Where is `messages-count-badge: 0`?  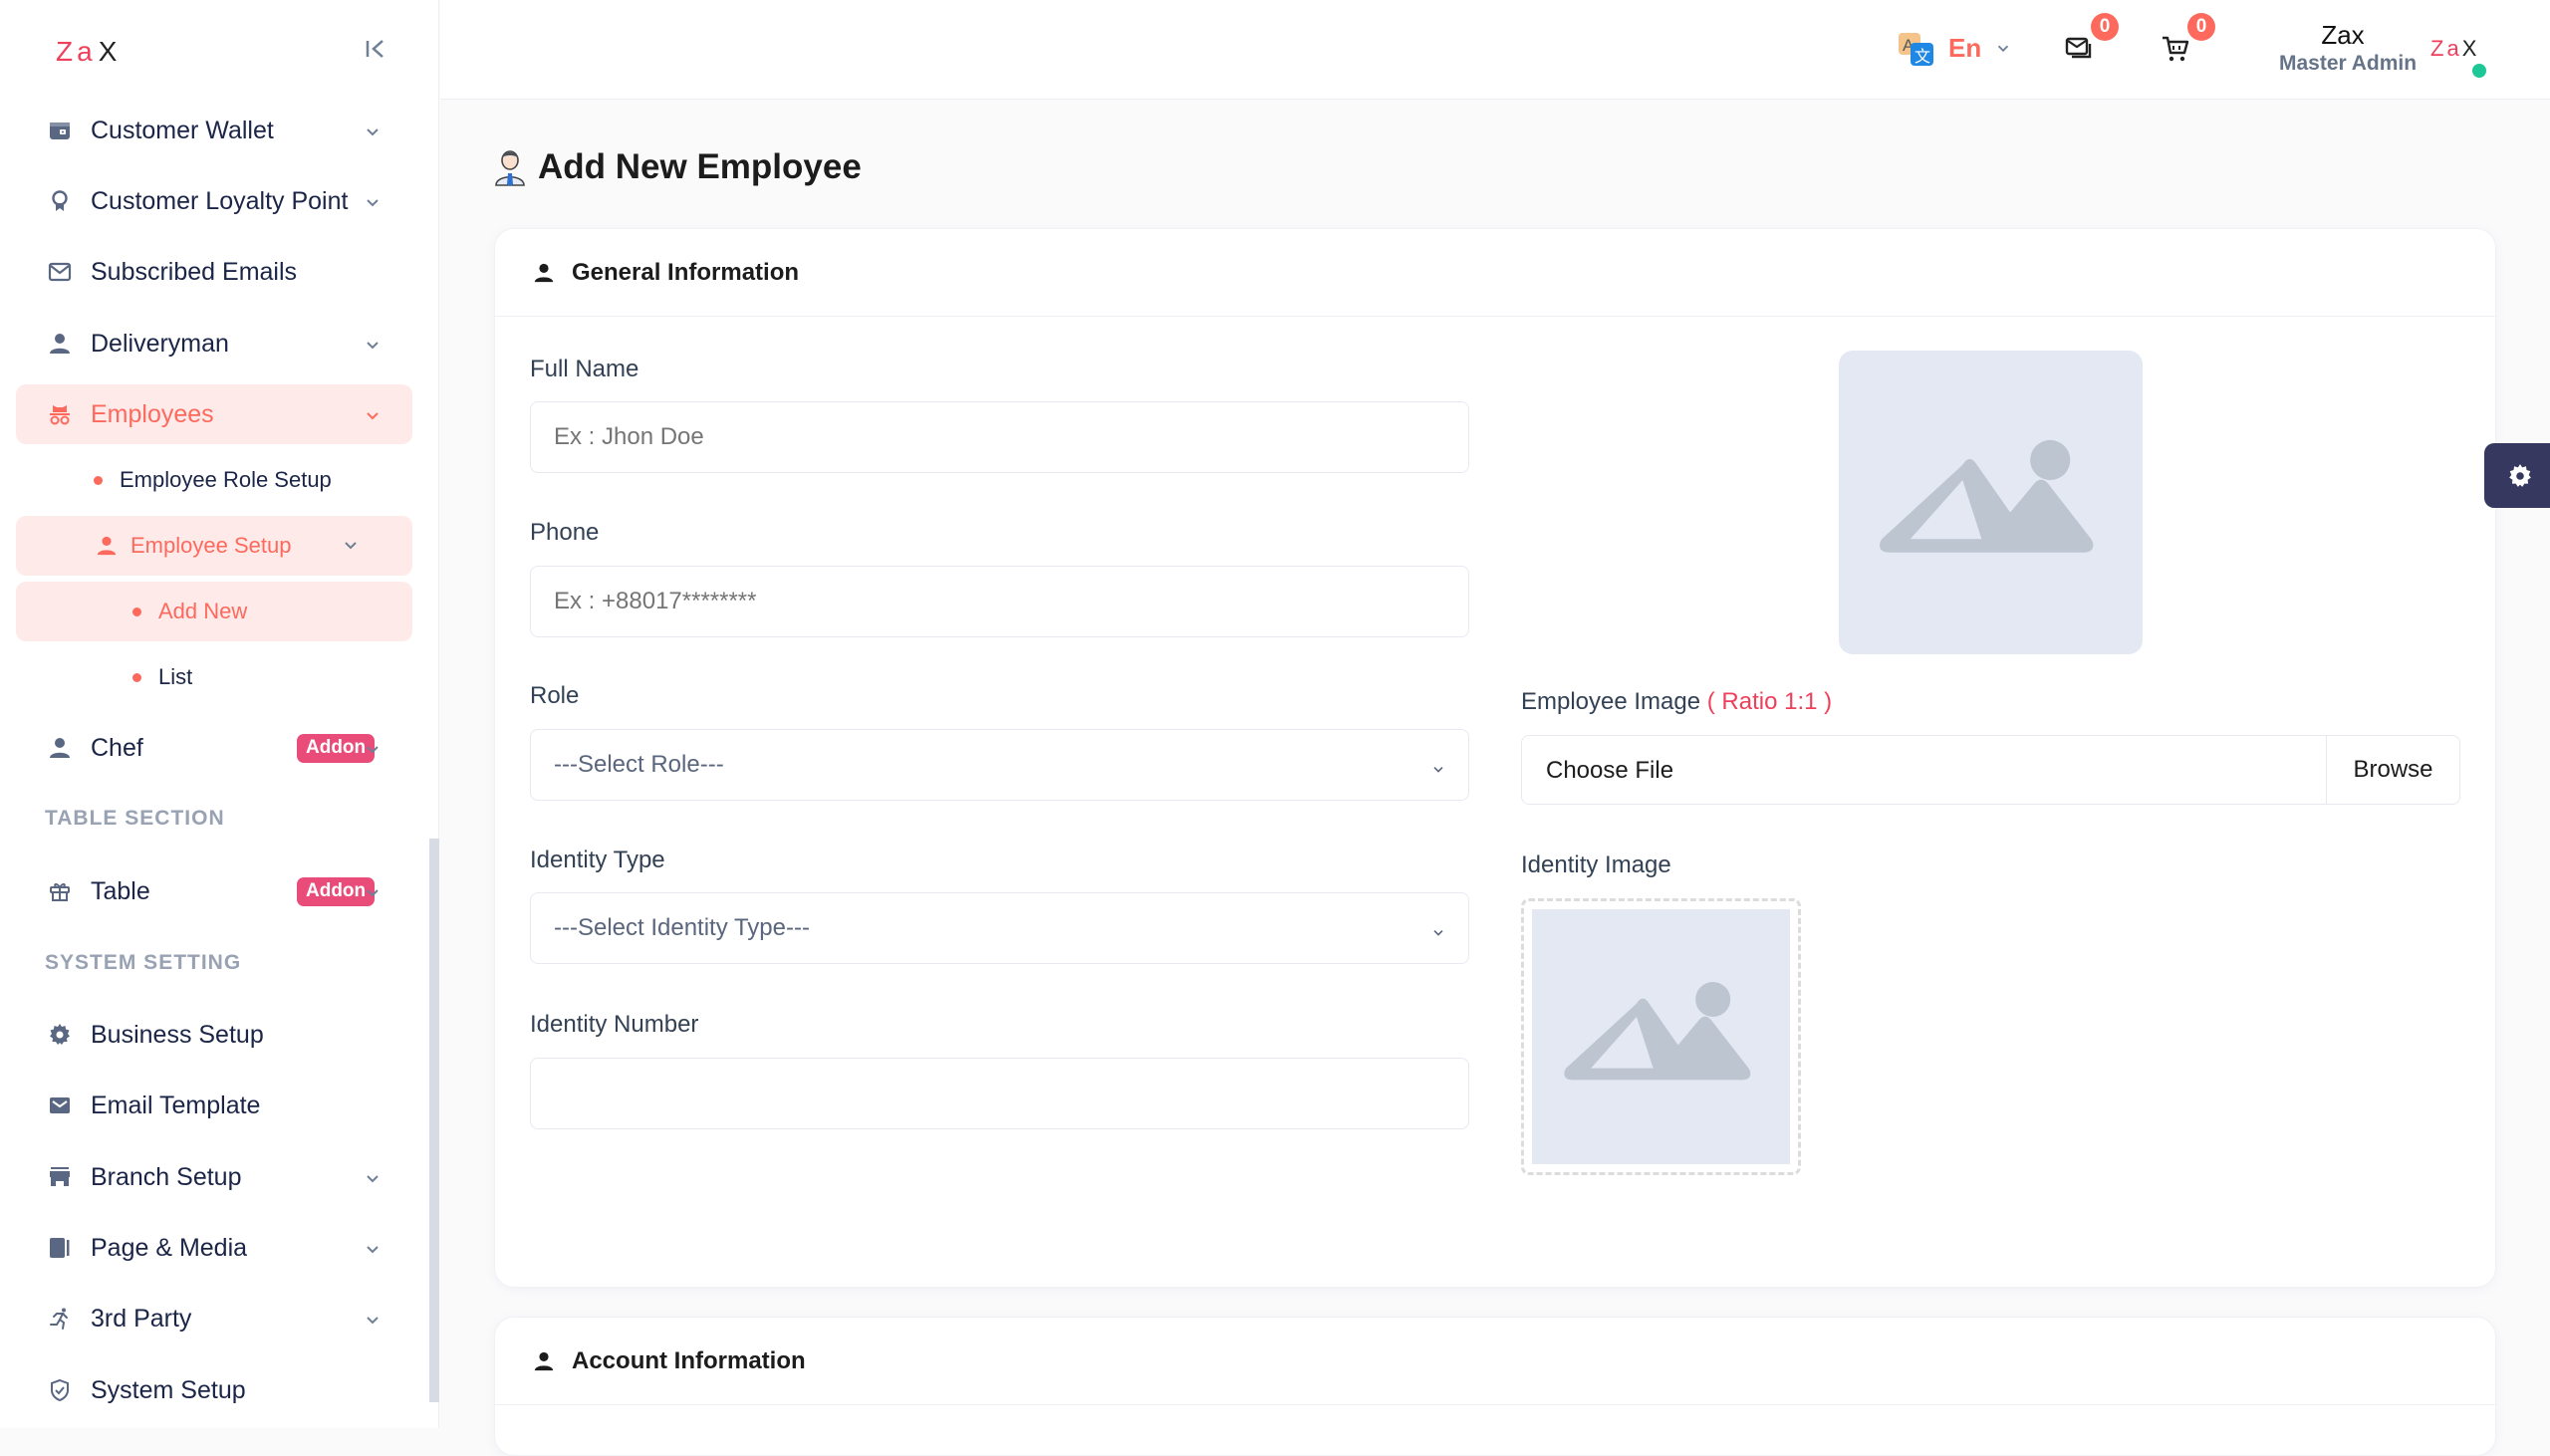 messages-count-badge: 0 is located at coordinates (2105, 27).